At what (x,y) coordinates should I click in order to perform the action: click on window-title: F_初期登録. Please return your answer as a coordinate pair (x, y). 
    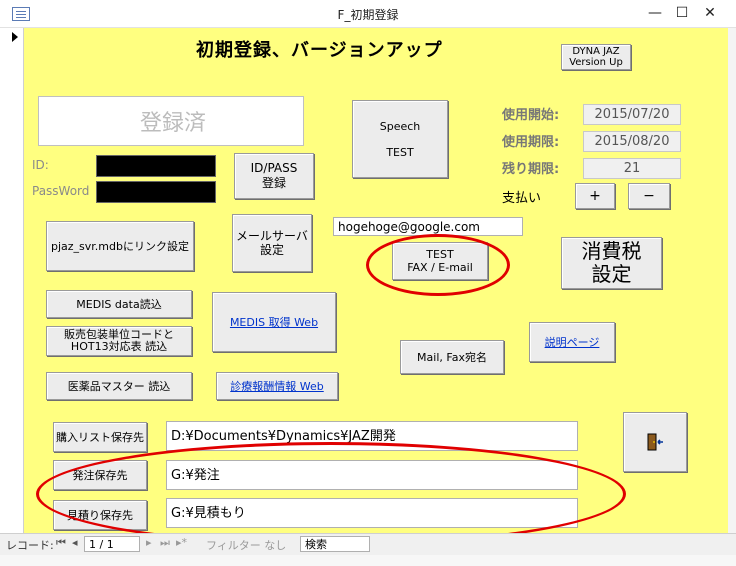
    Looking at the image, I should click on (368, 15).